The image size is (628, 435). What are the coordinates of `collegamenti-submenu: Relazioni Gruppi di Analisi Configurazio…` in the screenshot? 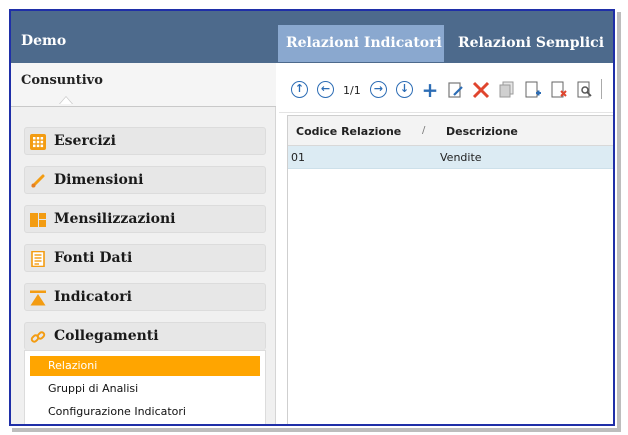 It's located at (145, 387).